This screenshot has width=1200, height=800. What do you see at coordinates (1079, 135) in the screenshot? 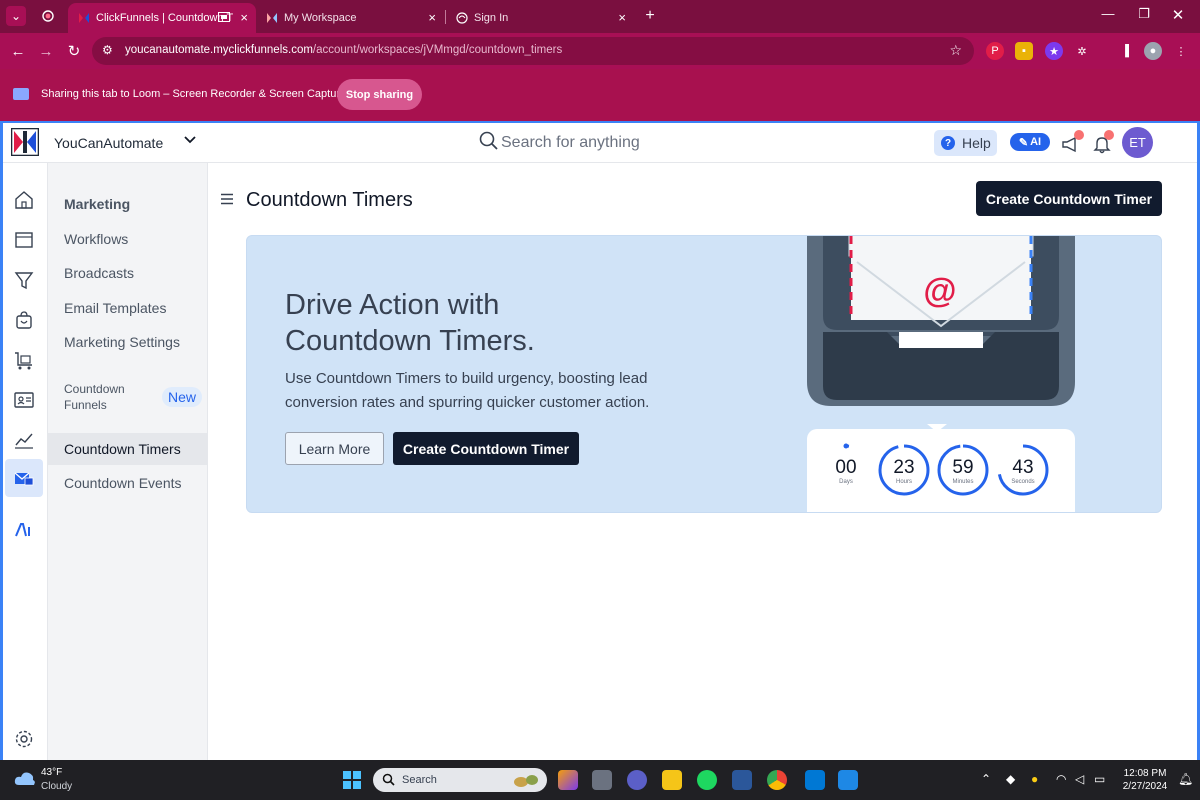
I see `notification-dot` at bounding box center [1079, 135].